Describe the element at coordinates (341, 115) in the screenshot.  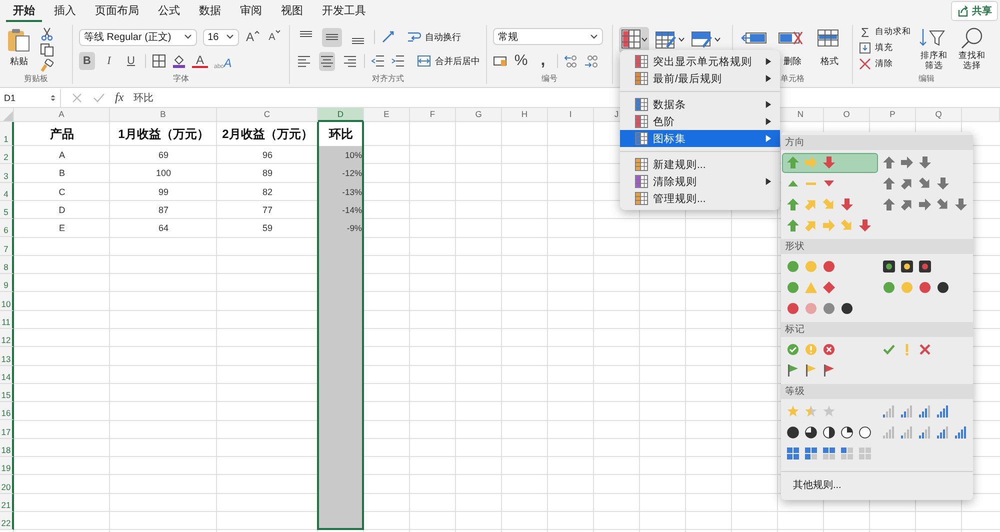
I see `column-header: D` at that location.